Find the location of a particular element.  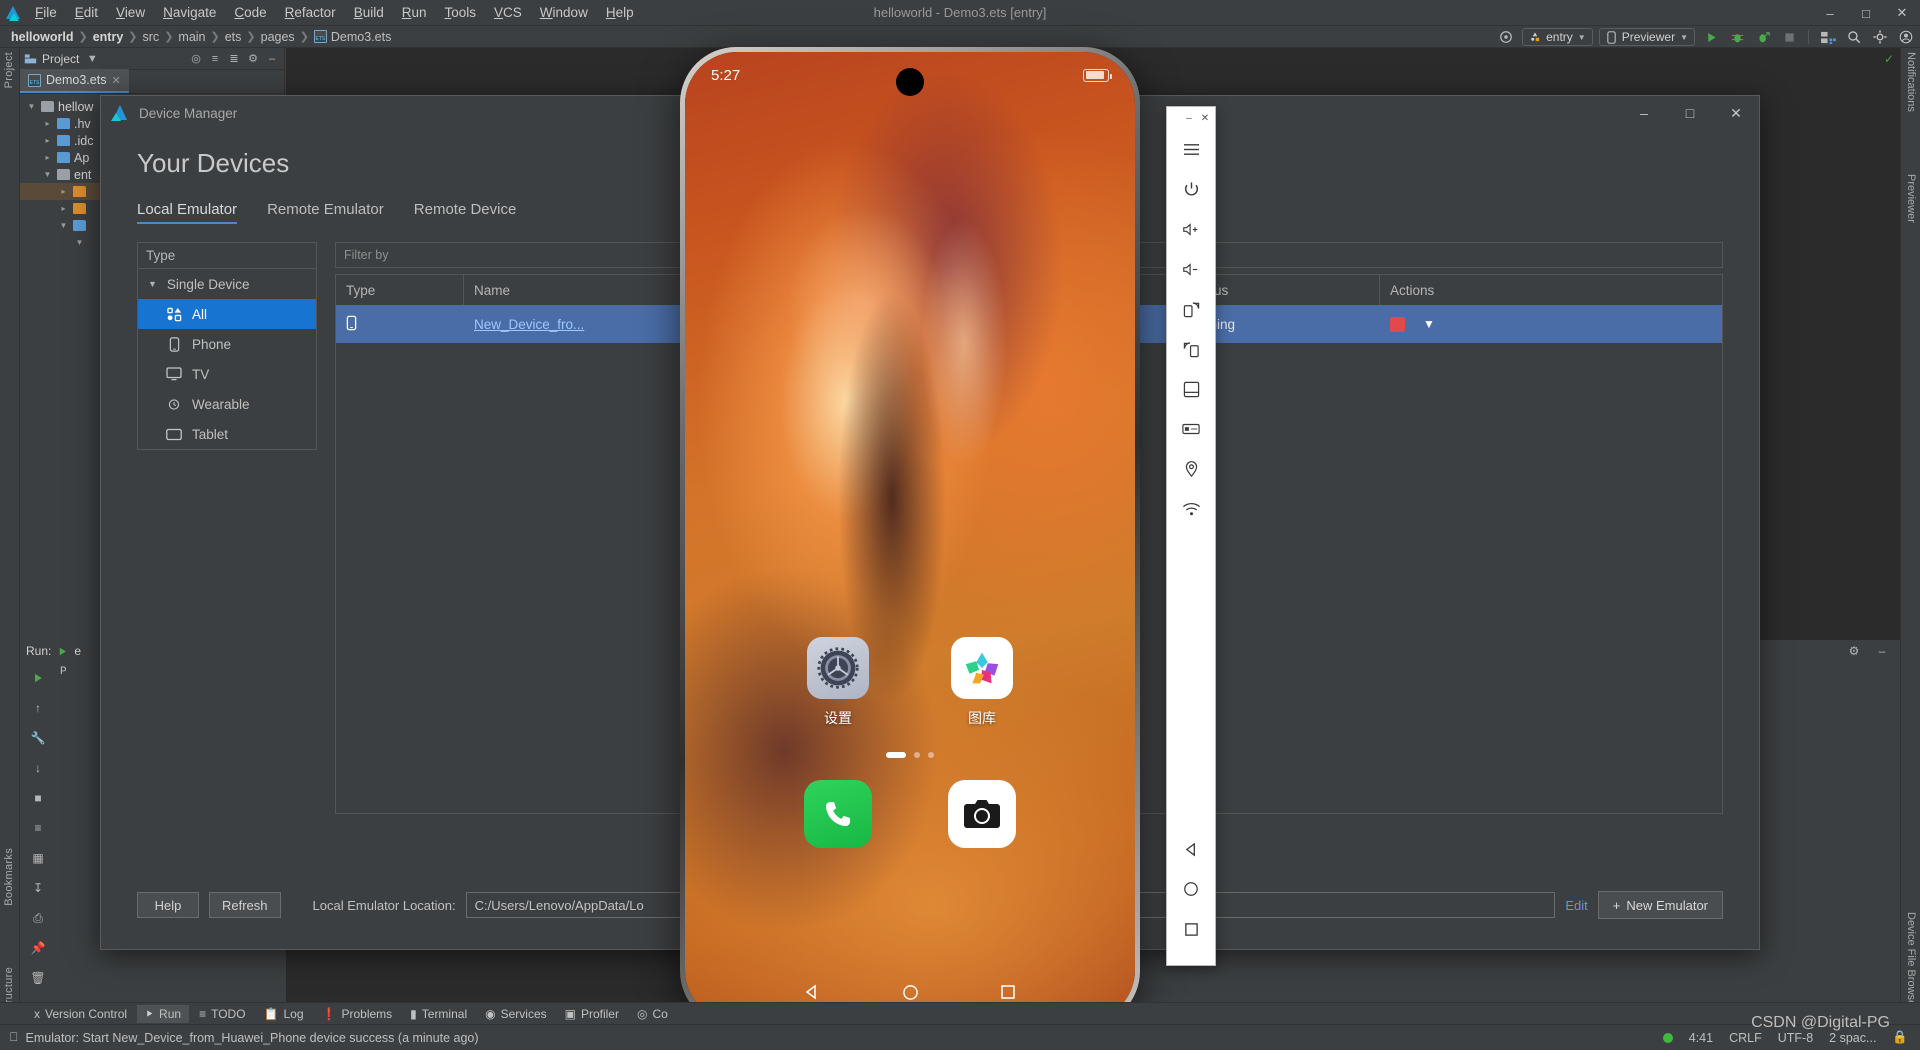

run-with-profiler-icon is located at coordinates (1763, 37).